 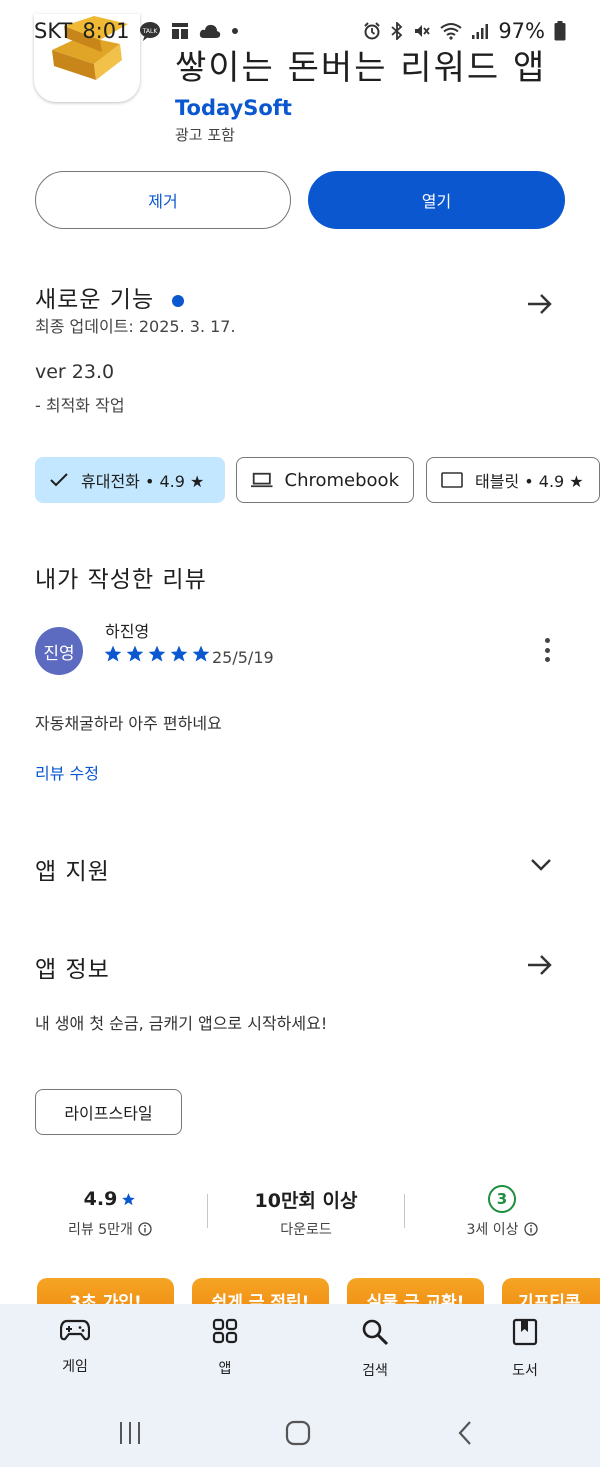 I want to click on nav-label-apps: 앱, so click(x=225, y=1369).